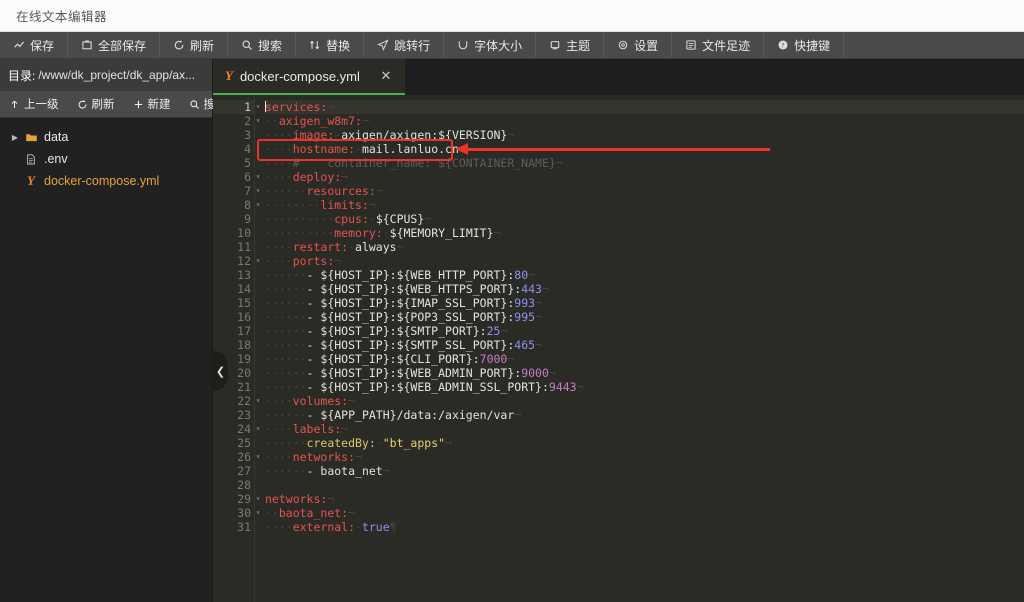  What do you see at coordinates (96, 104) in the screenshot?
I see `file-action-refresh: 刷新` at bounding box center [96, 104].